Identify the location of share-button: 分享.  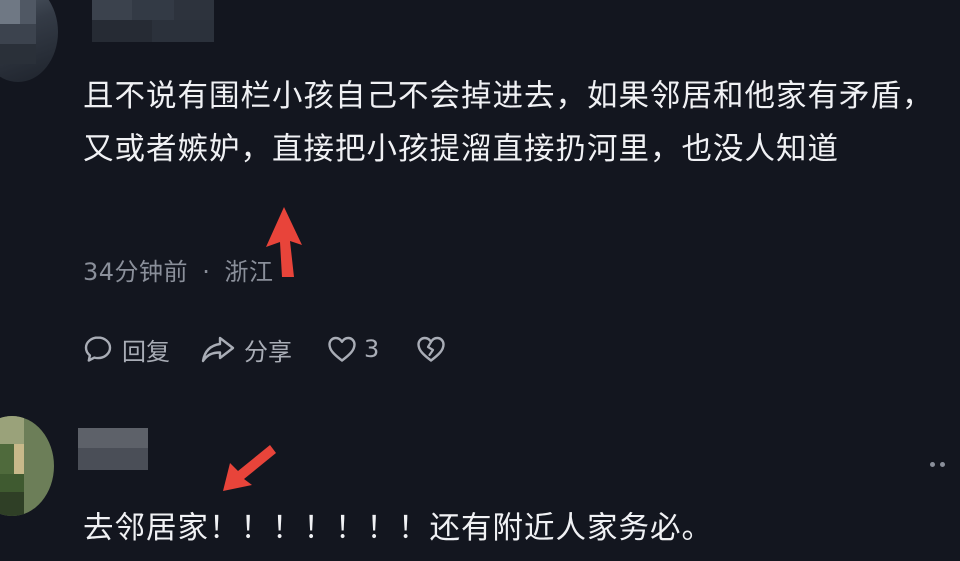
(246, 349).